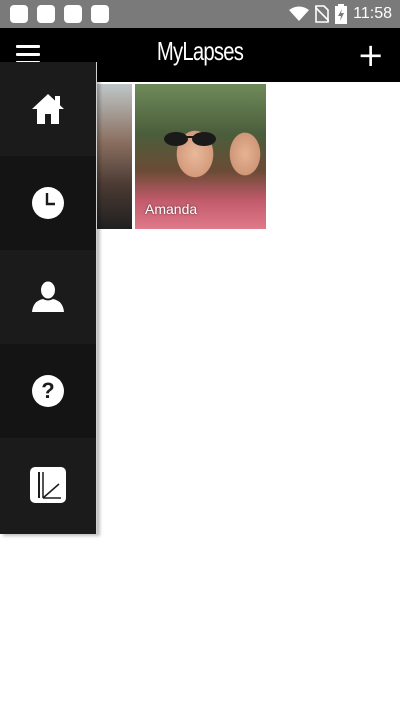 Image resolution: width=400 pixels, height=711 pixels. I want to click on drawer-item-help: ?, so click(48, 391).